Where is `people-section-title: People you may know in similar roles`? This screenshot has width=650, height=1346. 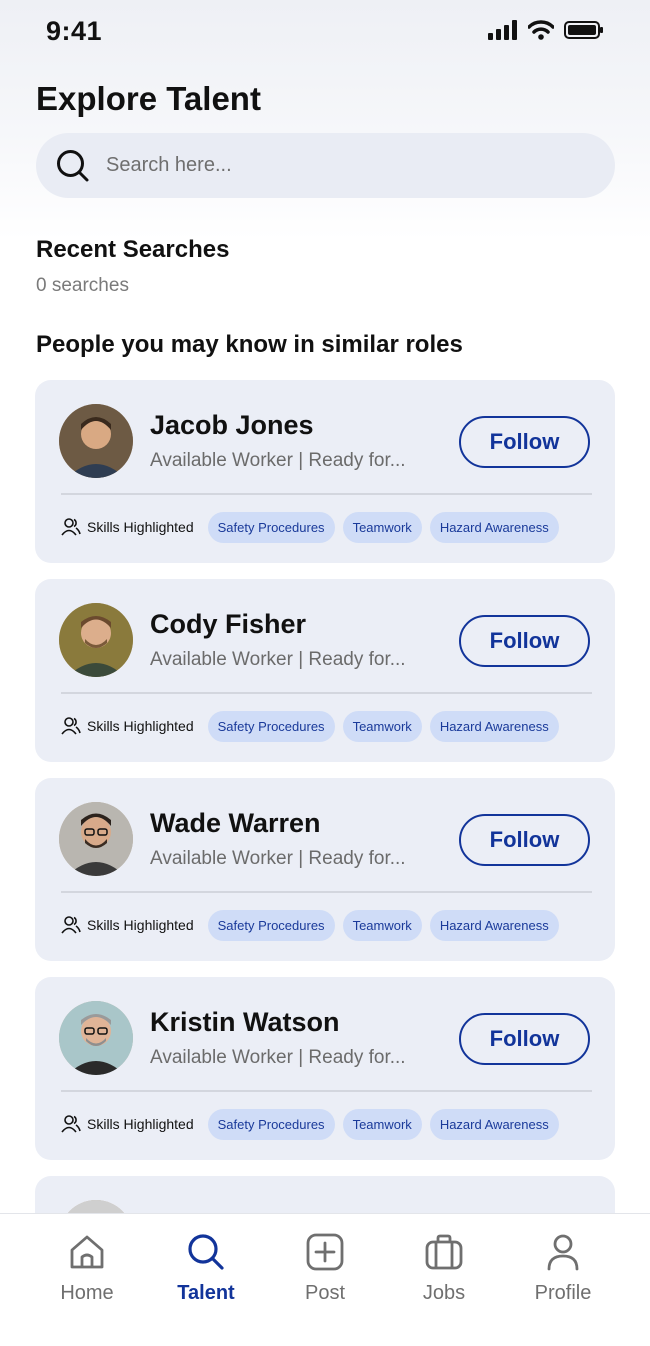
people-section-title: People you may know in similar roles is located at coordinates (249, 344).